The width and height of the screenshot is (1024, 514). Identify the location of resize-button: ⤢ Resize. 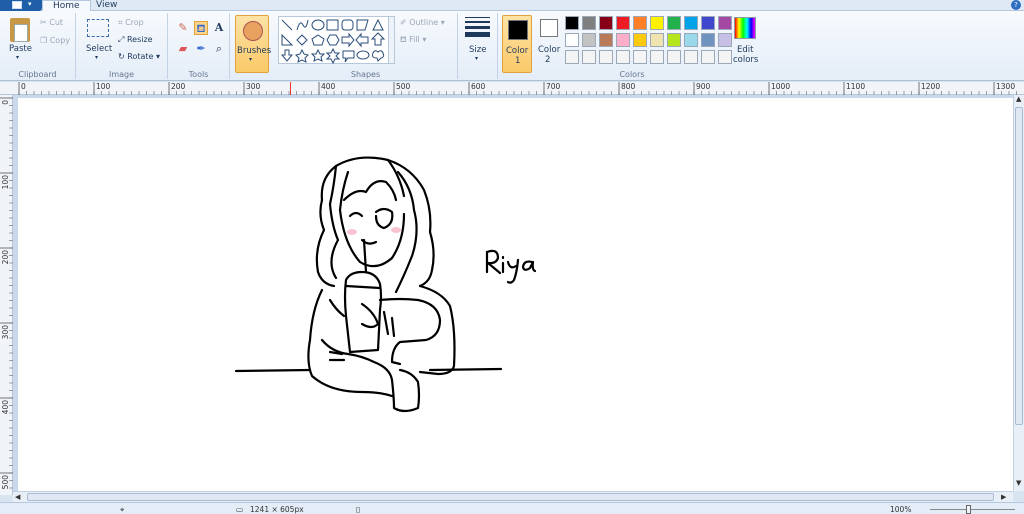
(135, 40).